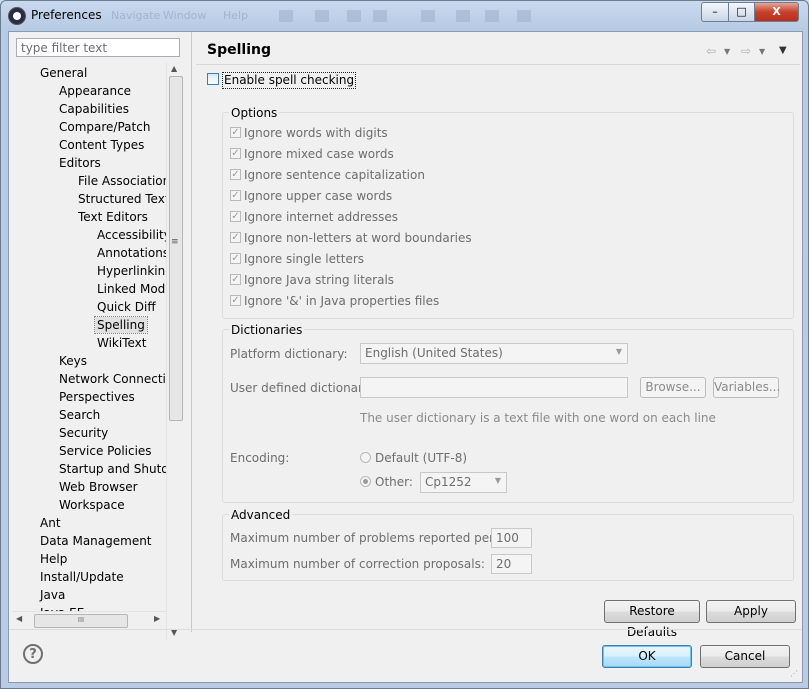 The width and height of the screenshot is (809, 689). What do you see at coordinates (98, 47) in the screenshot?
I see `filter-input: type filter text` at bounding box center [98, 47].